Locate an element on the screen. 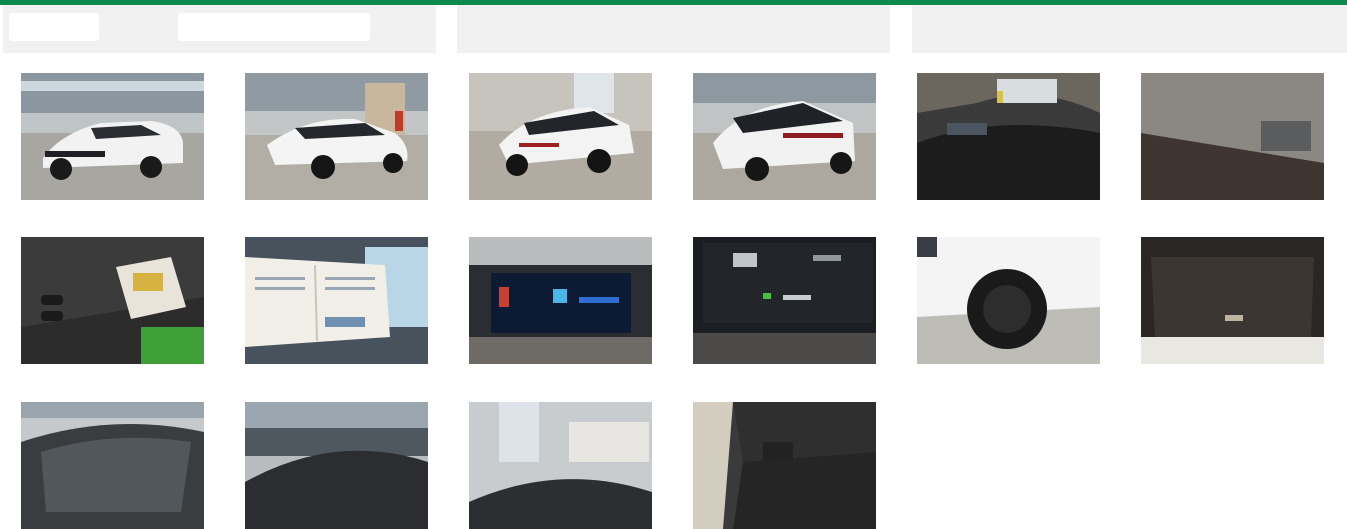 The height and width of the screenshot is (529, 1347). photo-thumbnail-car-exterior-rear-right is located at coordinates (784, 136).